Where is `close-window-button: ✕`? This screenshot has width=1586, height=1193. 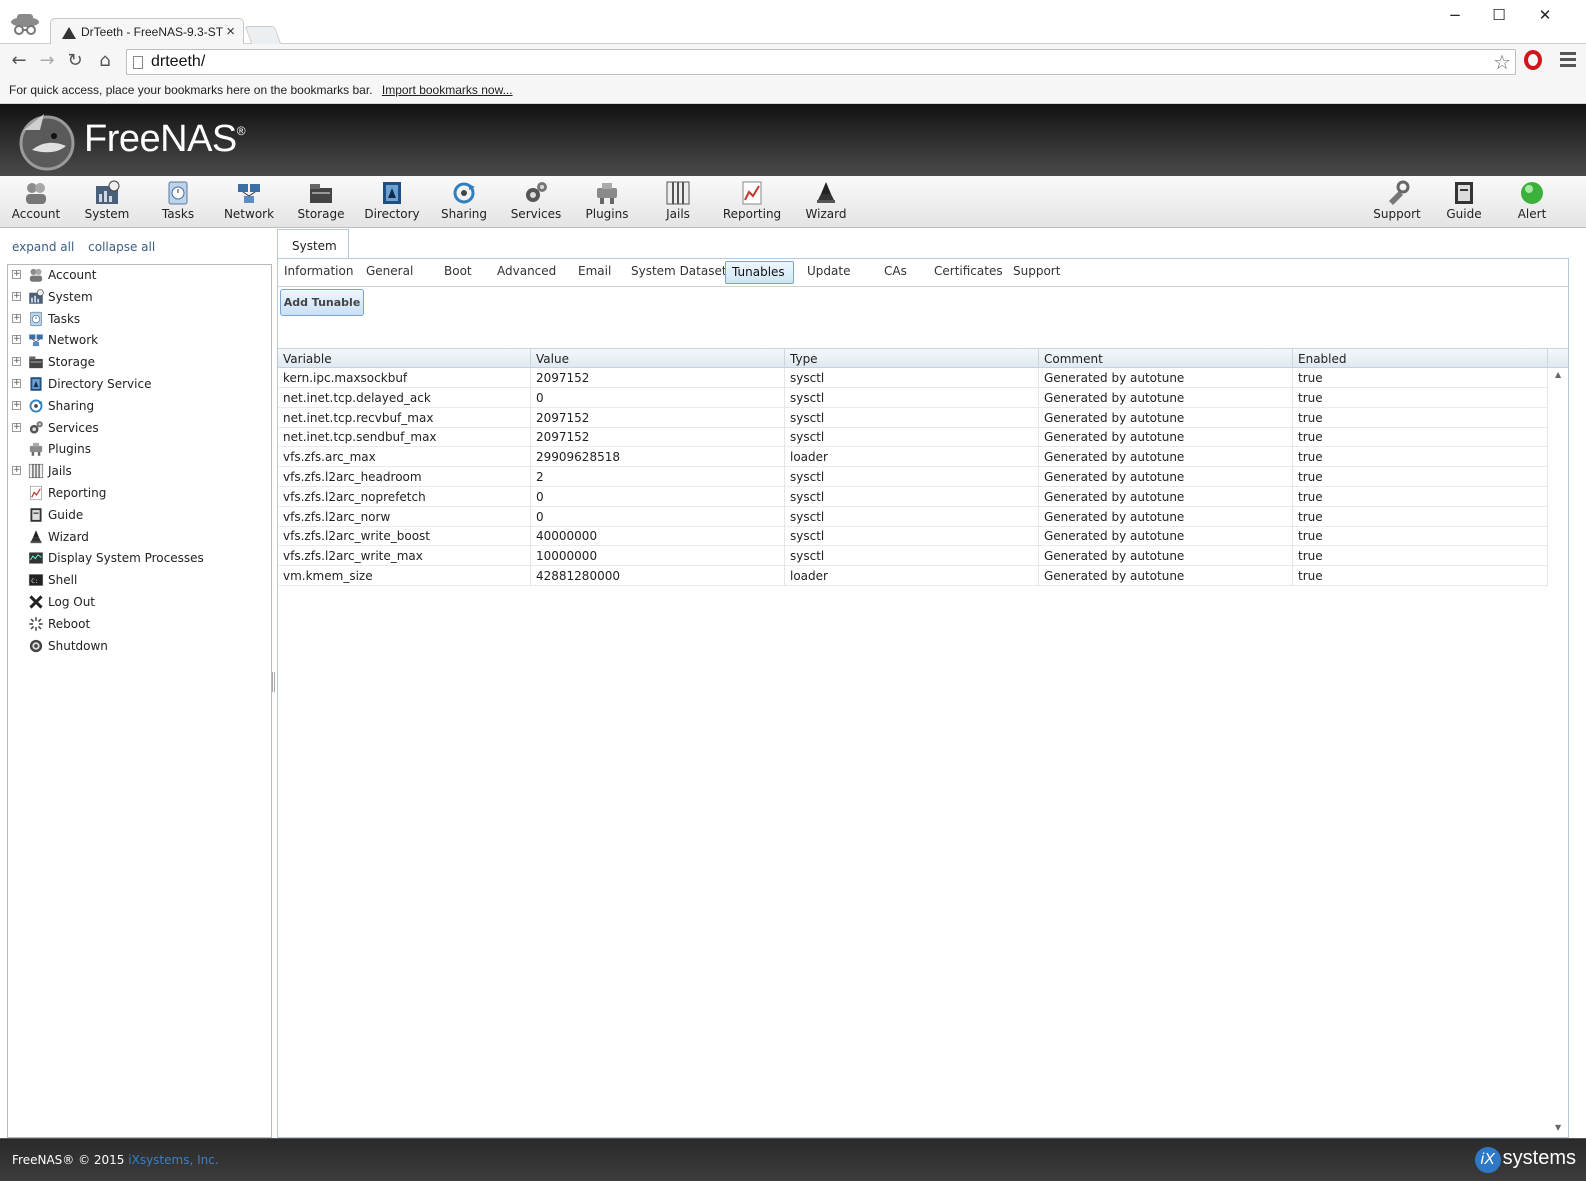
close-window-button: ✕ is located at coordinates (1545, 15).